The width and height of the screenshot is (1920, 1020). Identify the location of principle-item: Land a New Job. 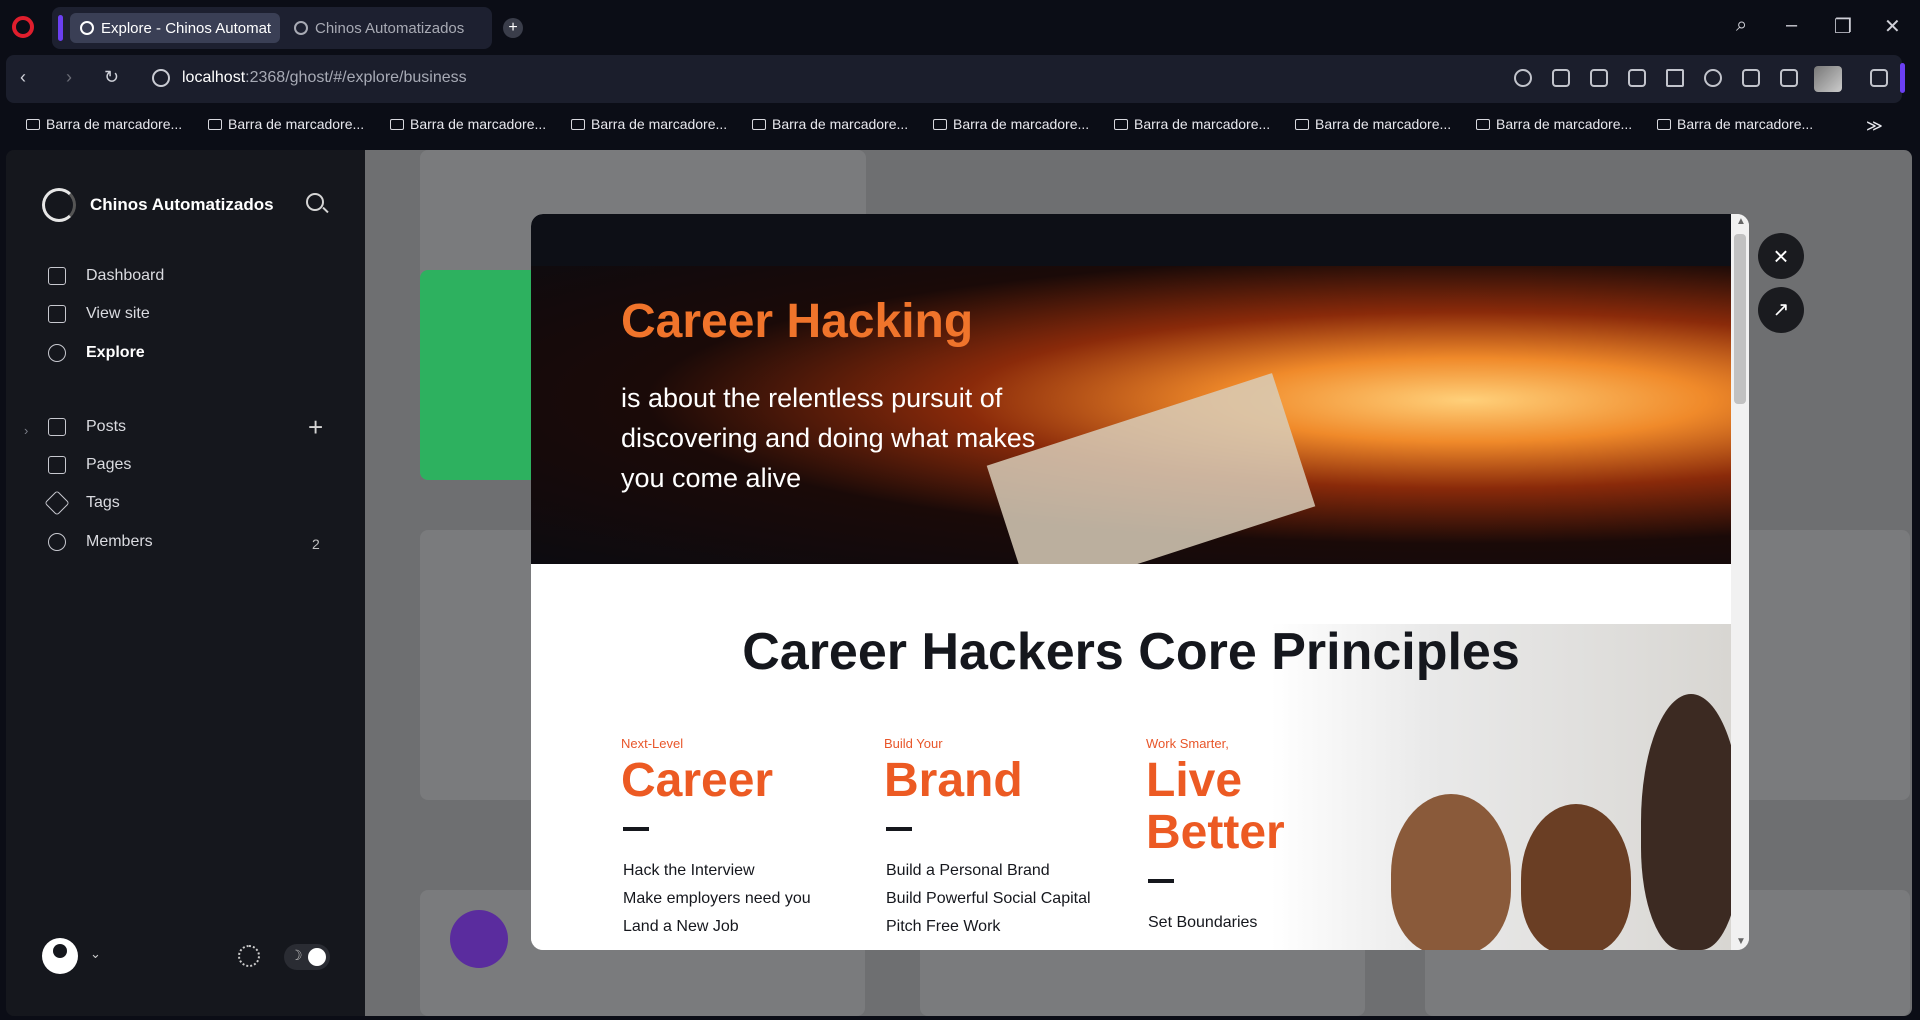
(681, 926).